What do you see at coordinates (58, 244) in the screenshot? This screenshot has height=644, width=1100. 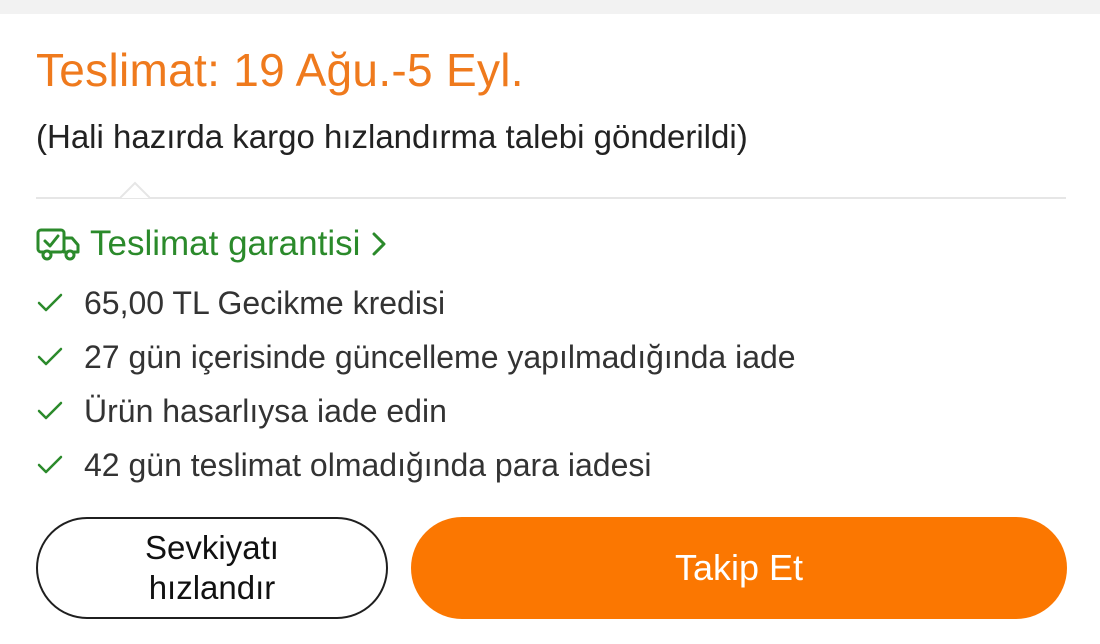 I see `truck-check-icon` at bounding box center [58, 244].